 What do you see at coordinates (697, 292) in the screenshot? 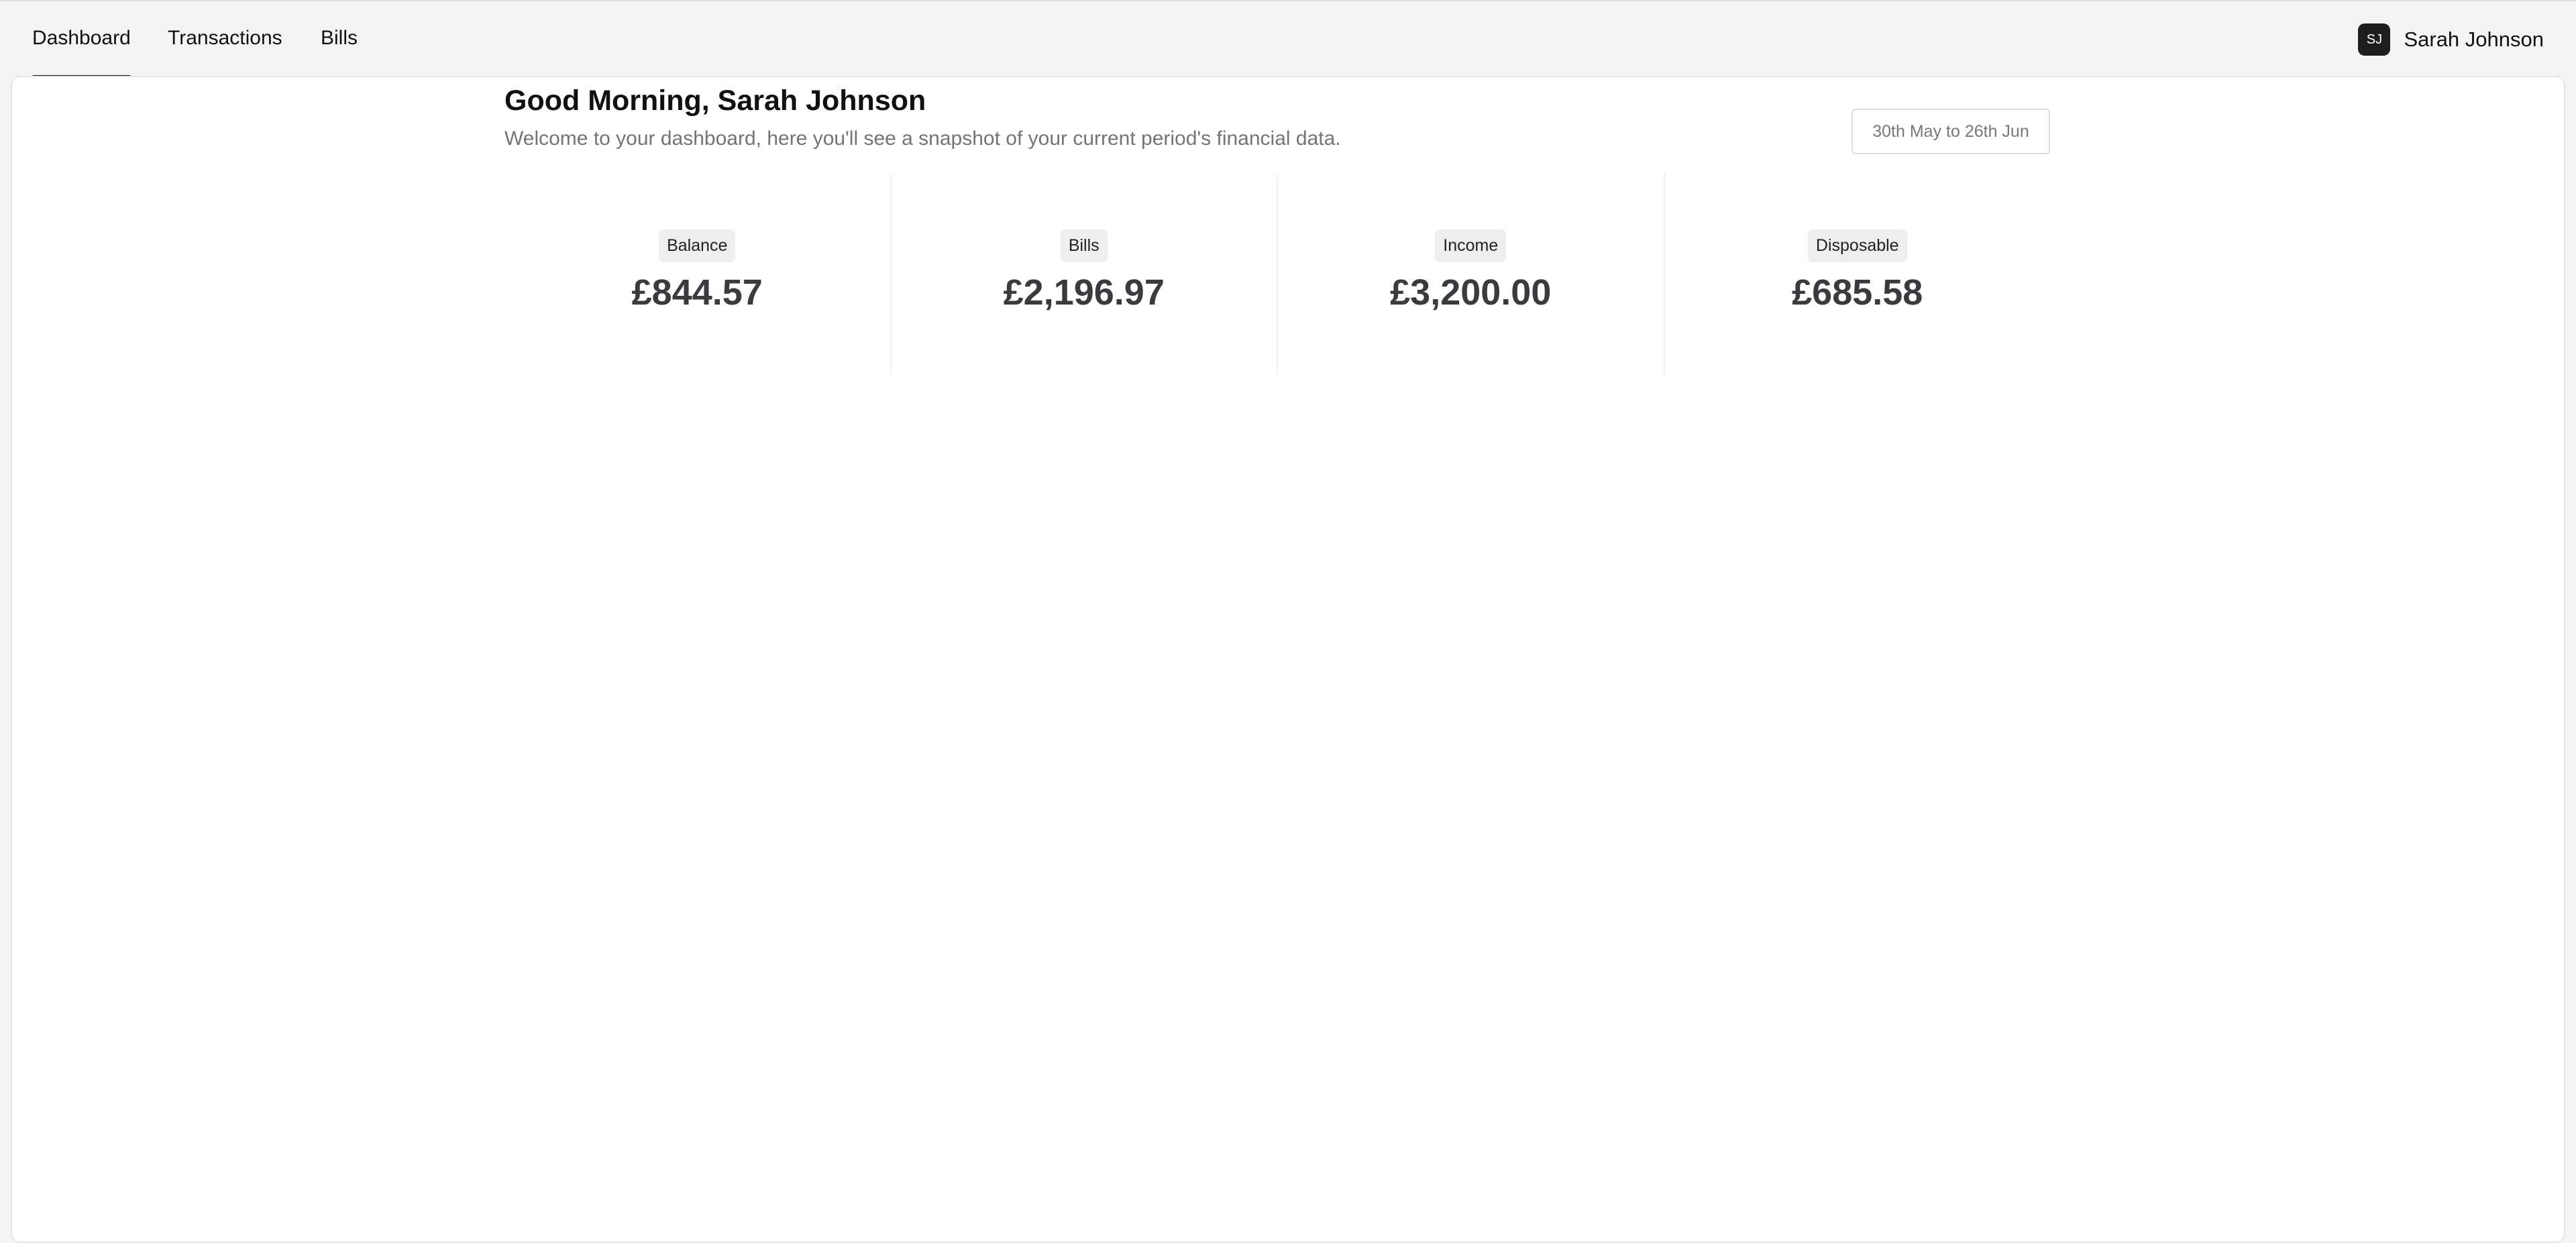
I see `stat-balance-value: £844.57` at bounding box center [697, 292].